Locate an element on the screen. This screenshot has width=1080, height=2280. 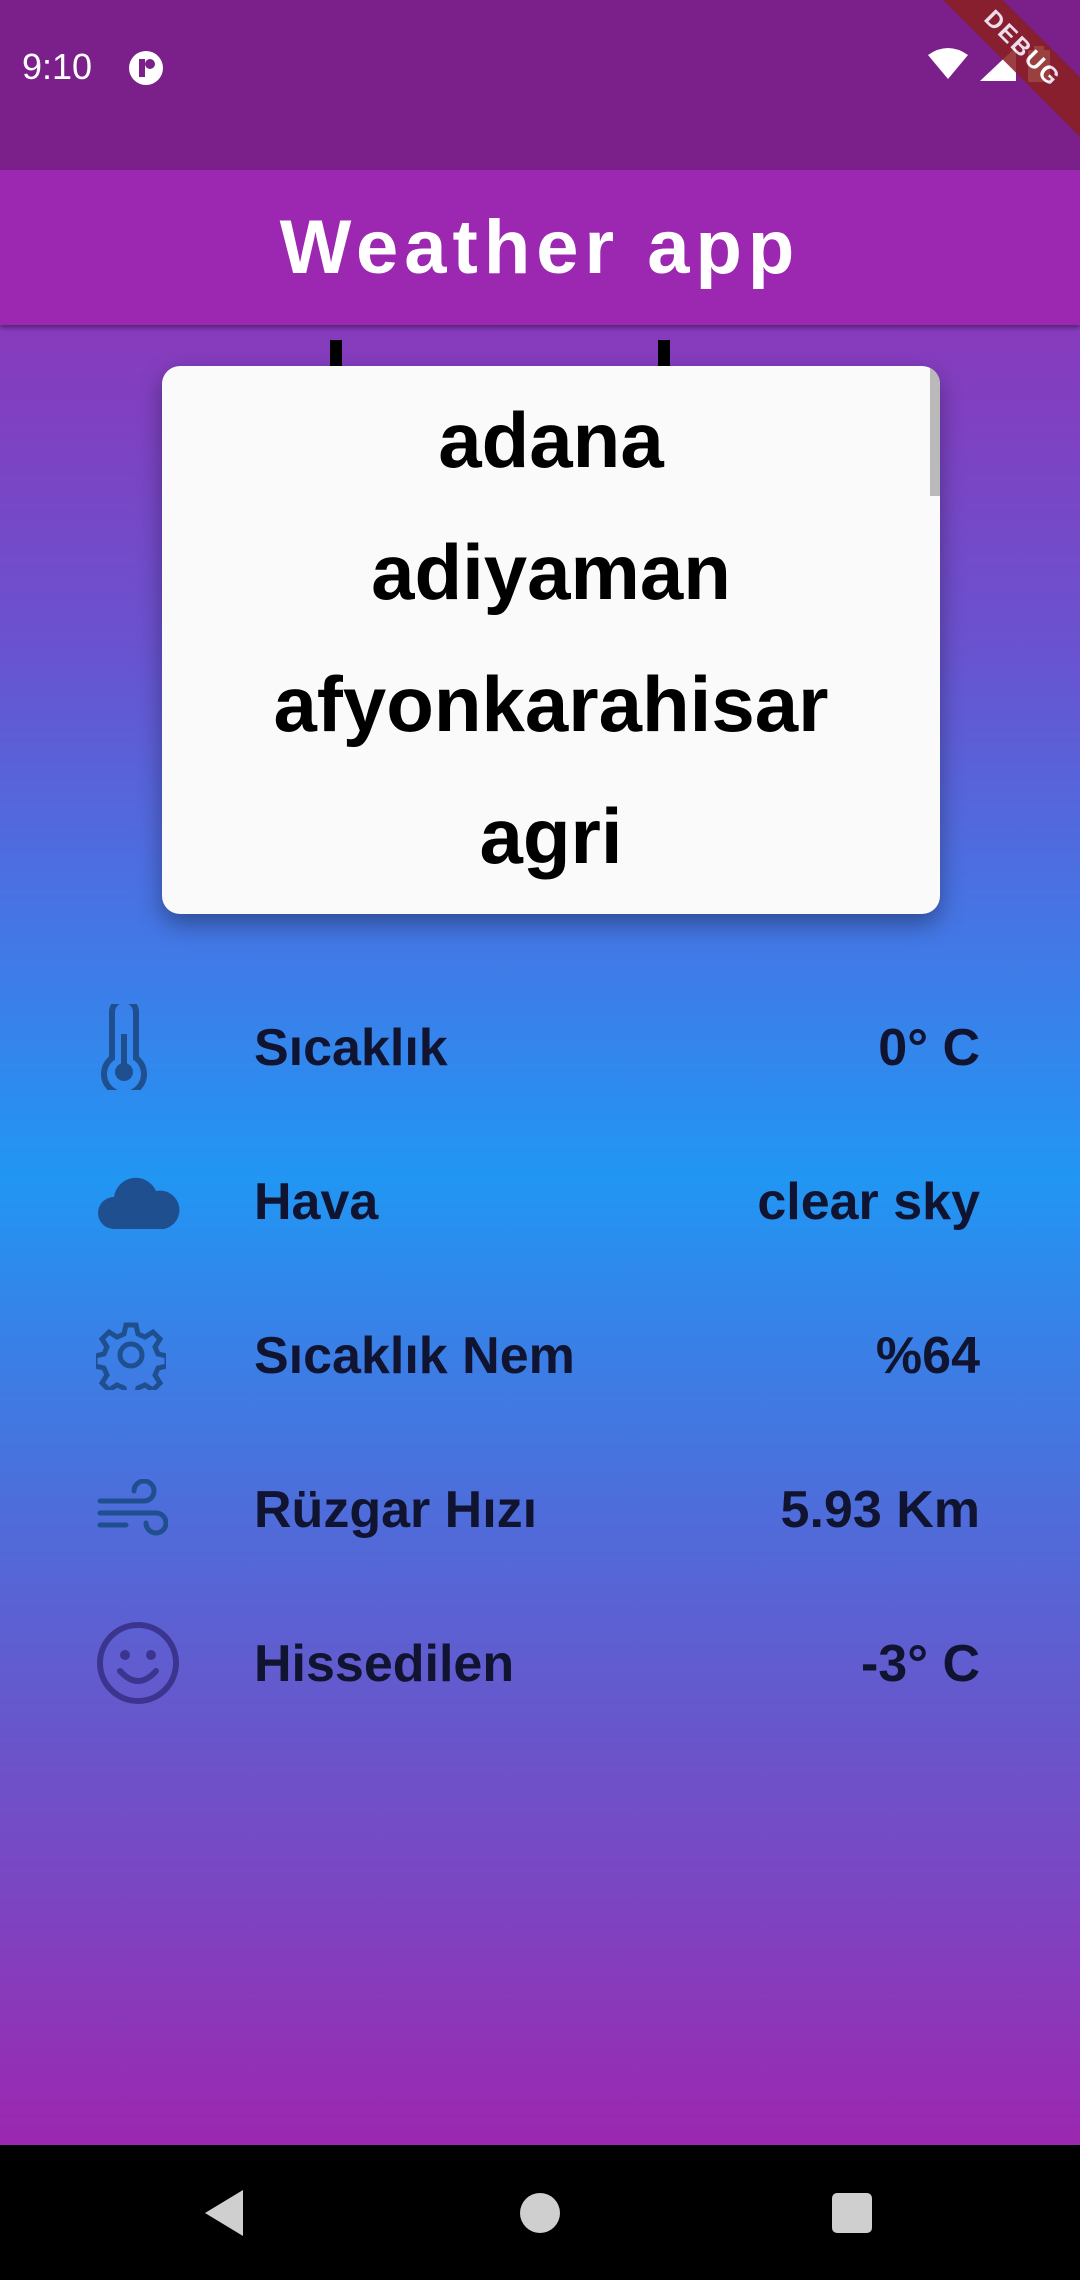
wifi-icon is located at coordinates (948, 63).